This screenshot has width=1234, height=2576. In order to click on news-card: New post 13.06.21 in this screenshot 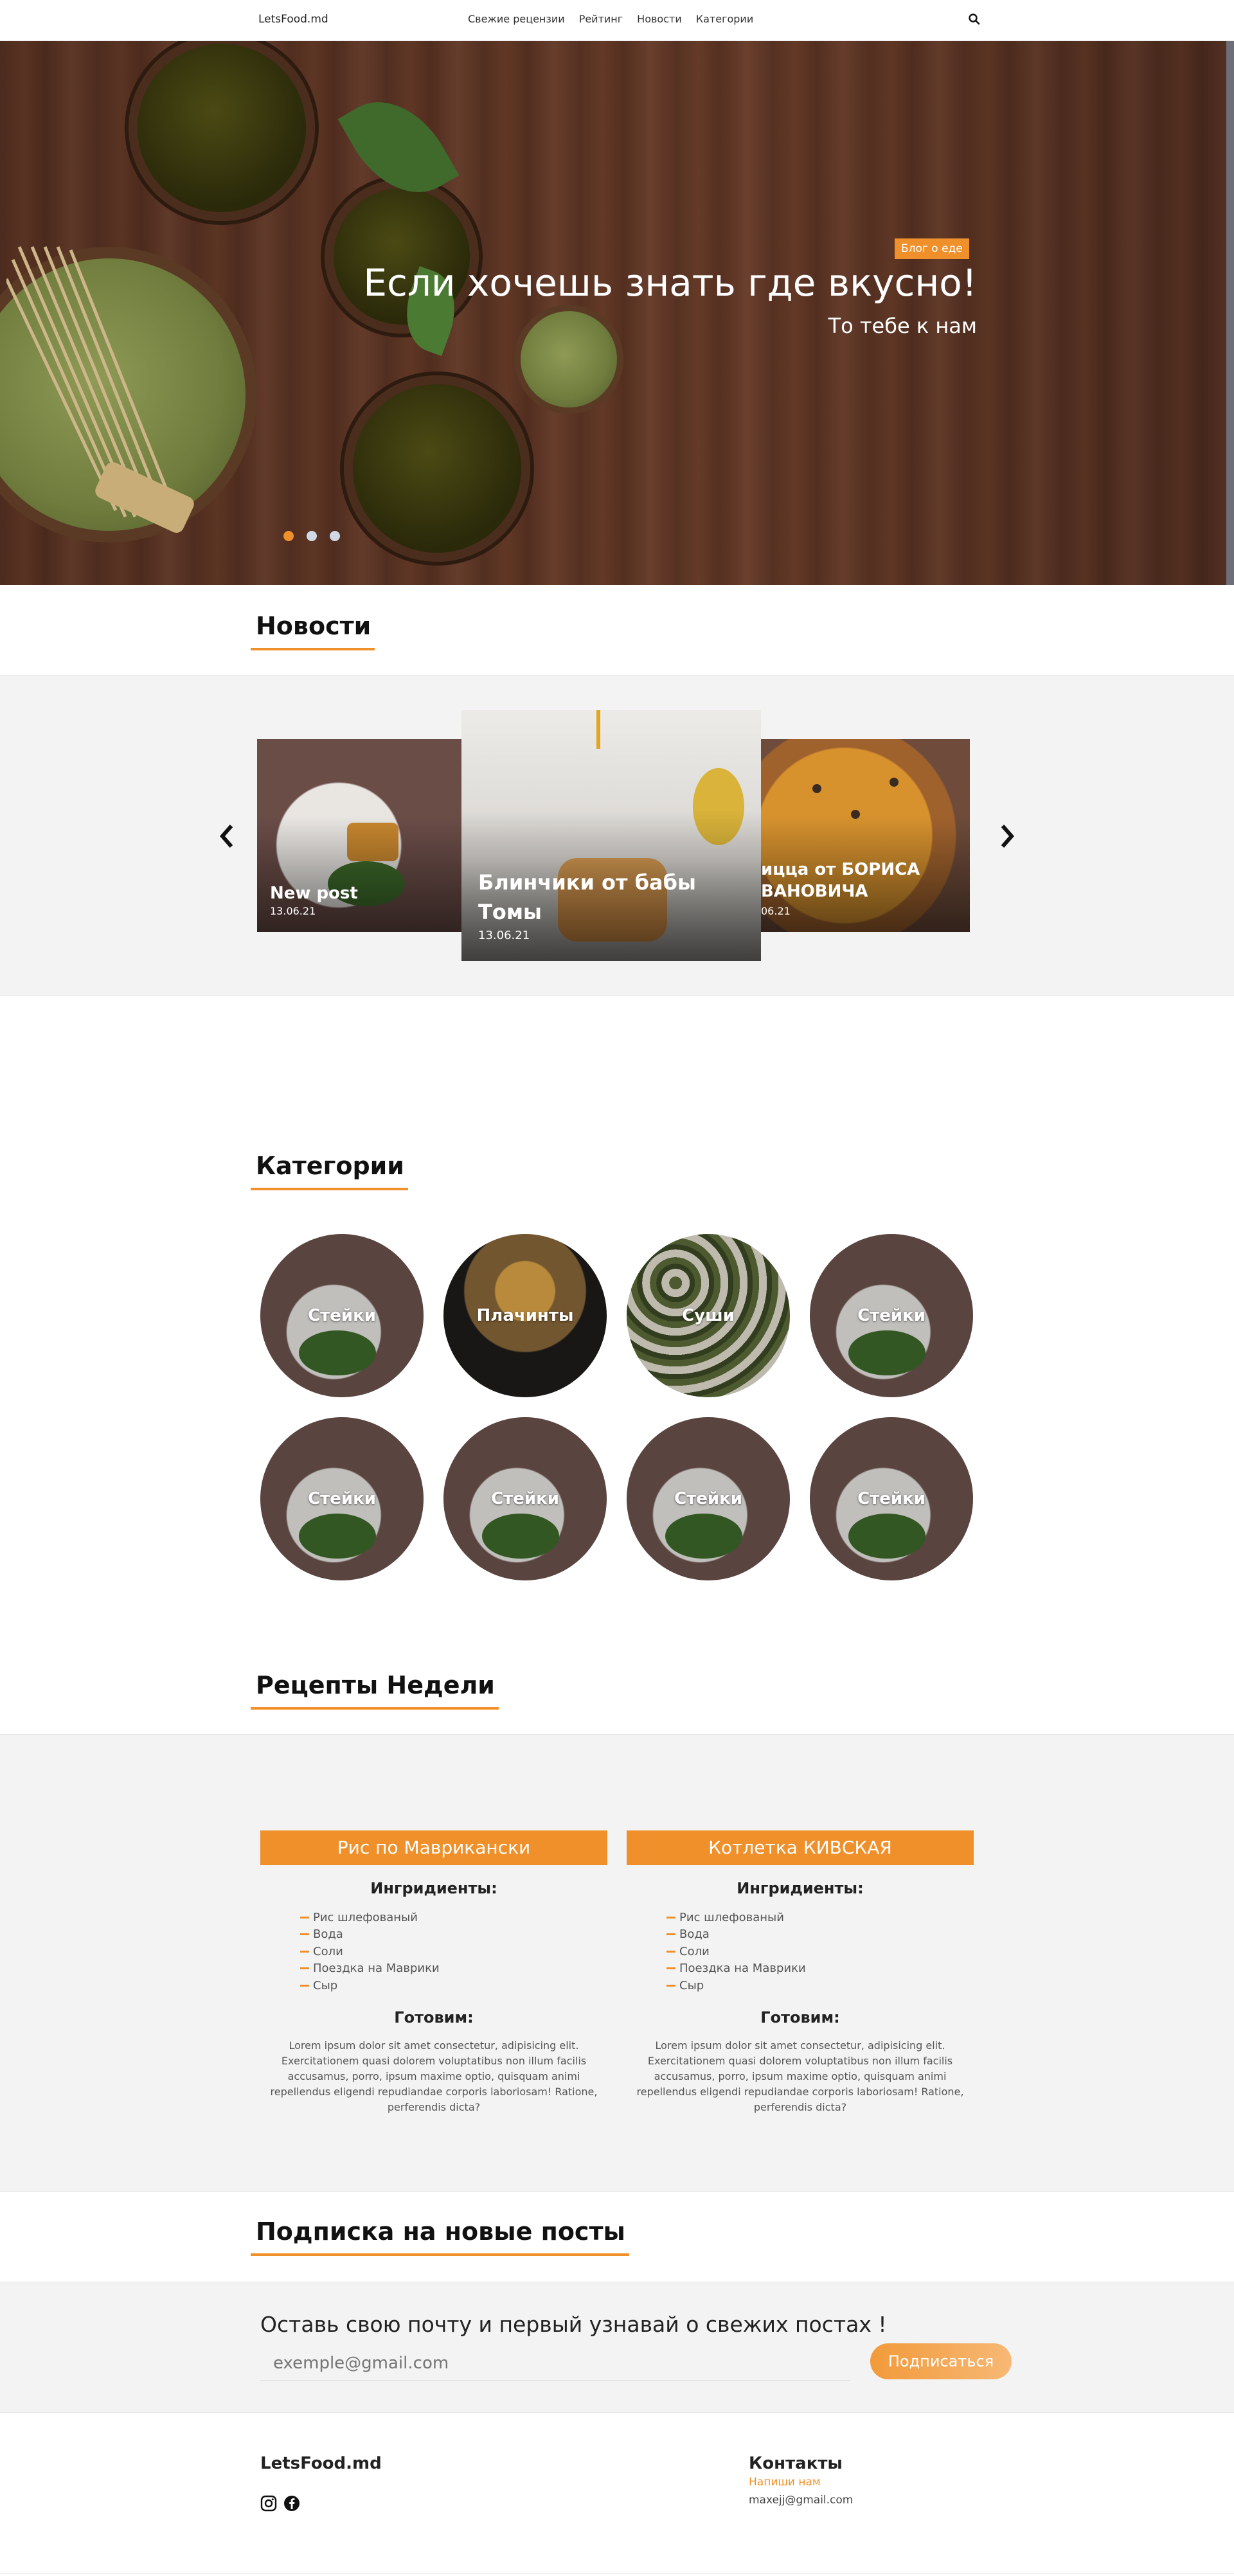, I will do `click(359, 835)`.